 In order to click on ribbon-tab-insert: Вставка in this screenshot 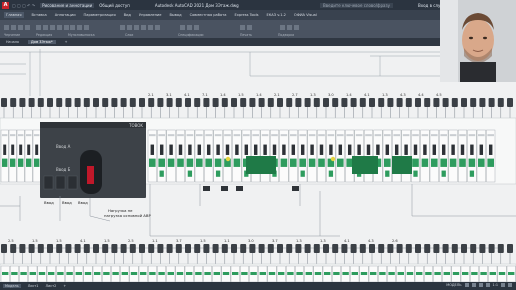, I will do `click(39, 15)`.